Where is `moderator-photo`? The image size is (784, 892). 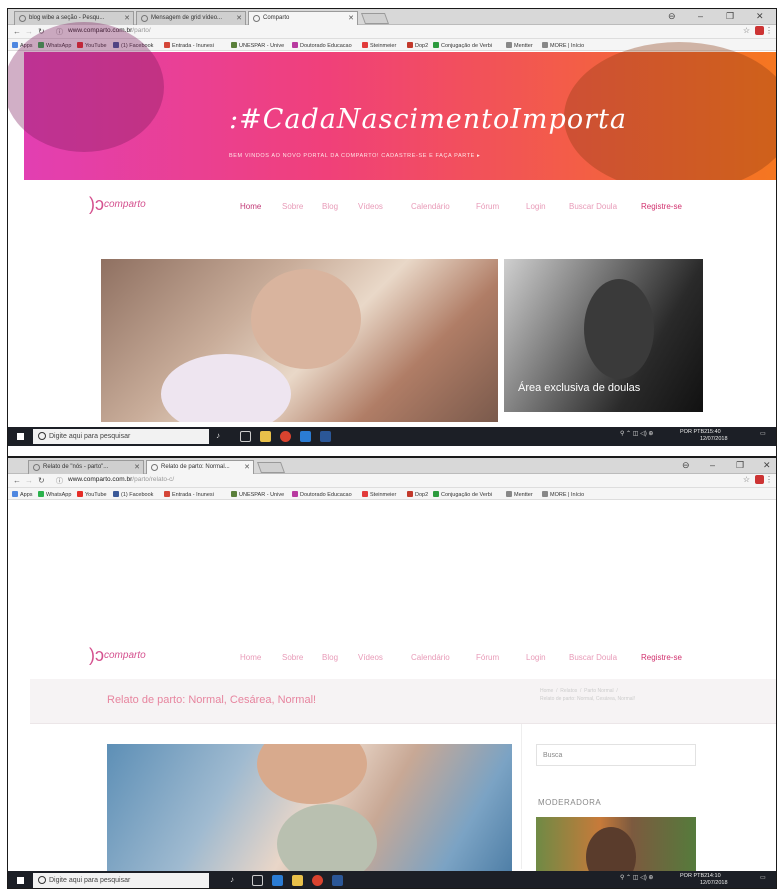 moderator-photo is located at coordinates (616, 844).